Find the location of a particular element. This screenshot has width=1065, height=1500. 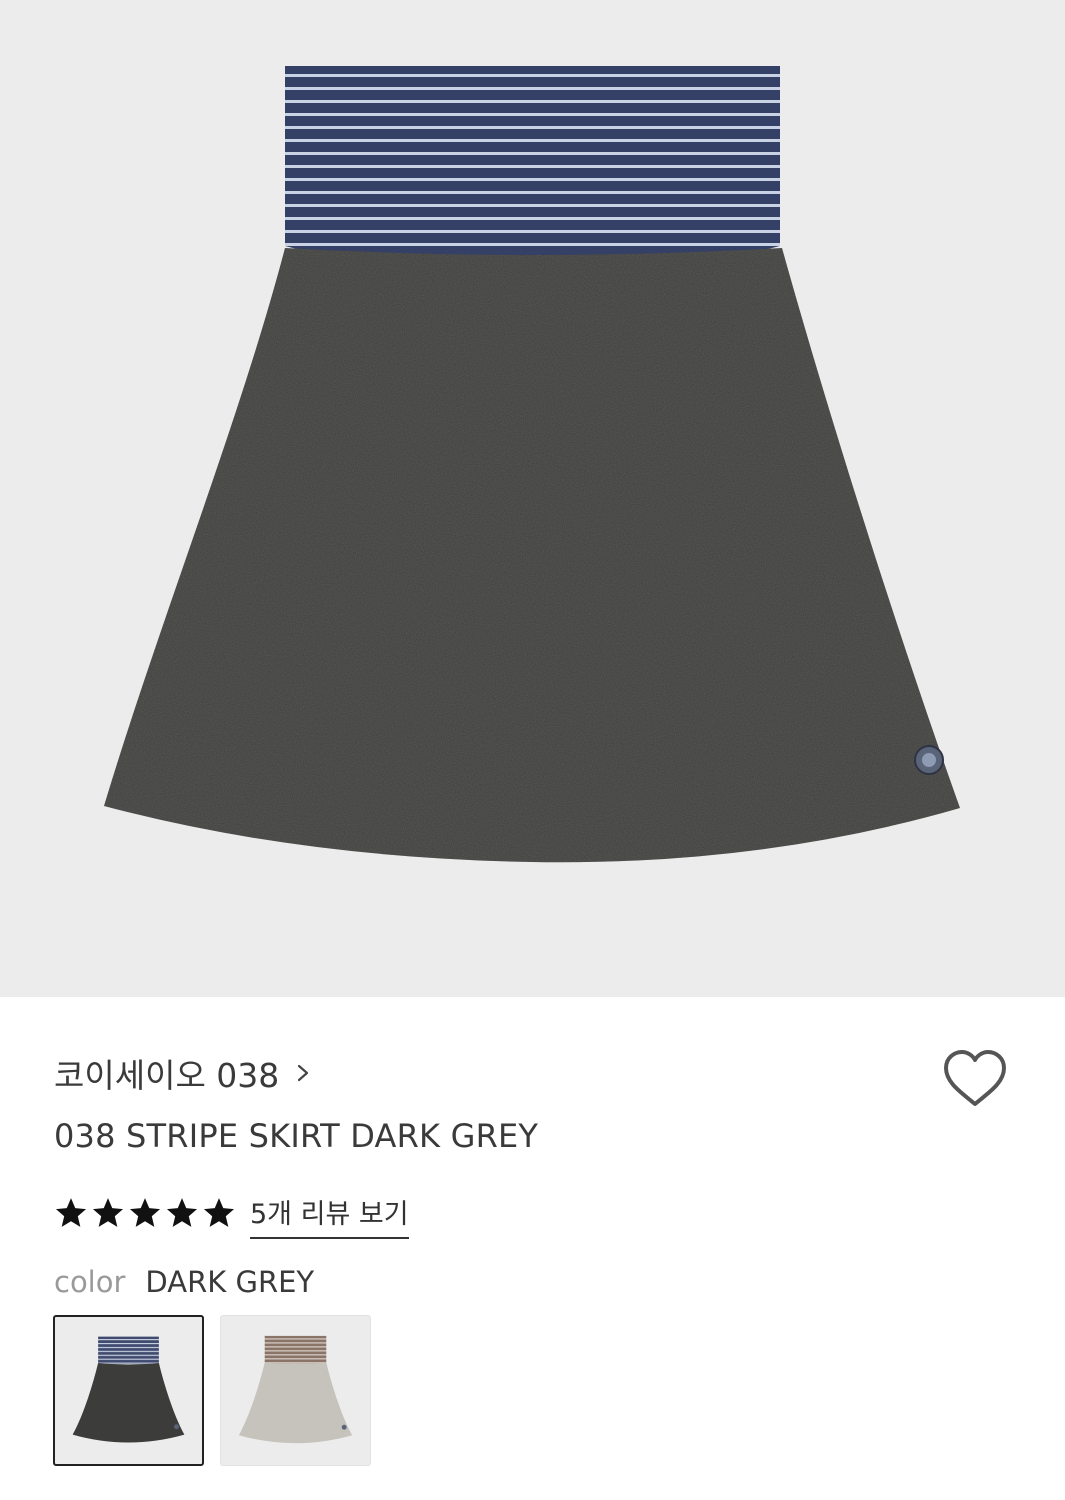

brand-name: 코이세이오 038 is located at coordinates (166, 1073).